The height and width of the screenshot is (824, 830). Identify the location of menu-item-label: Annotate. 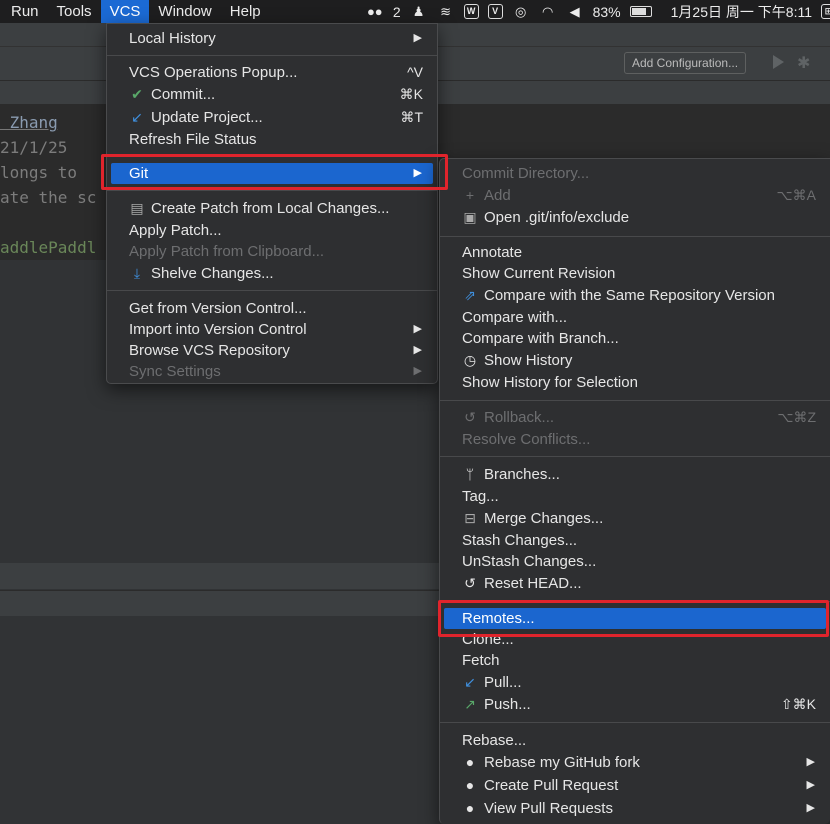
(492, 252).